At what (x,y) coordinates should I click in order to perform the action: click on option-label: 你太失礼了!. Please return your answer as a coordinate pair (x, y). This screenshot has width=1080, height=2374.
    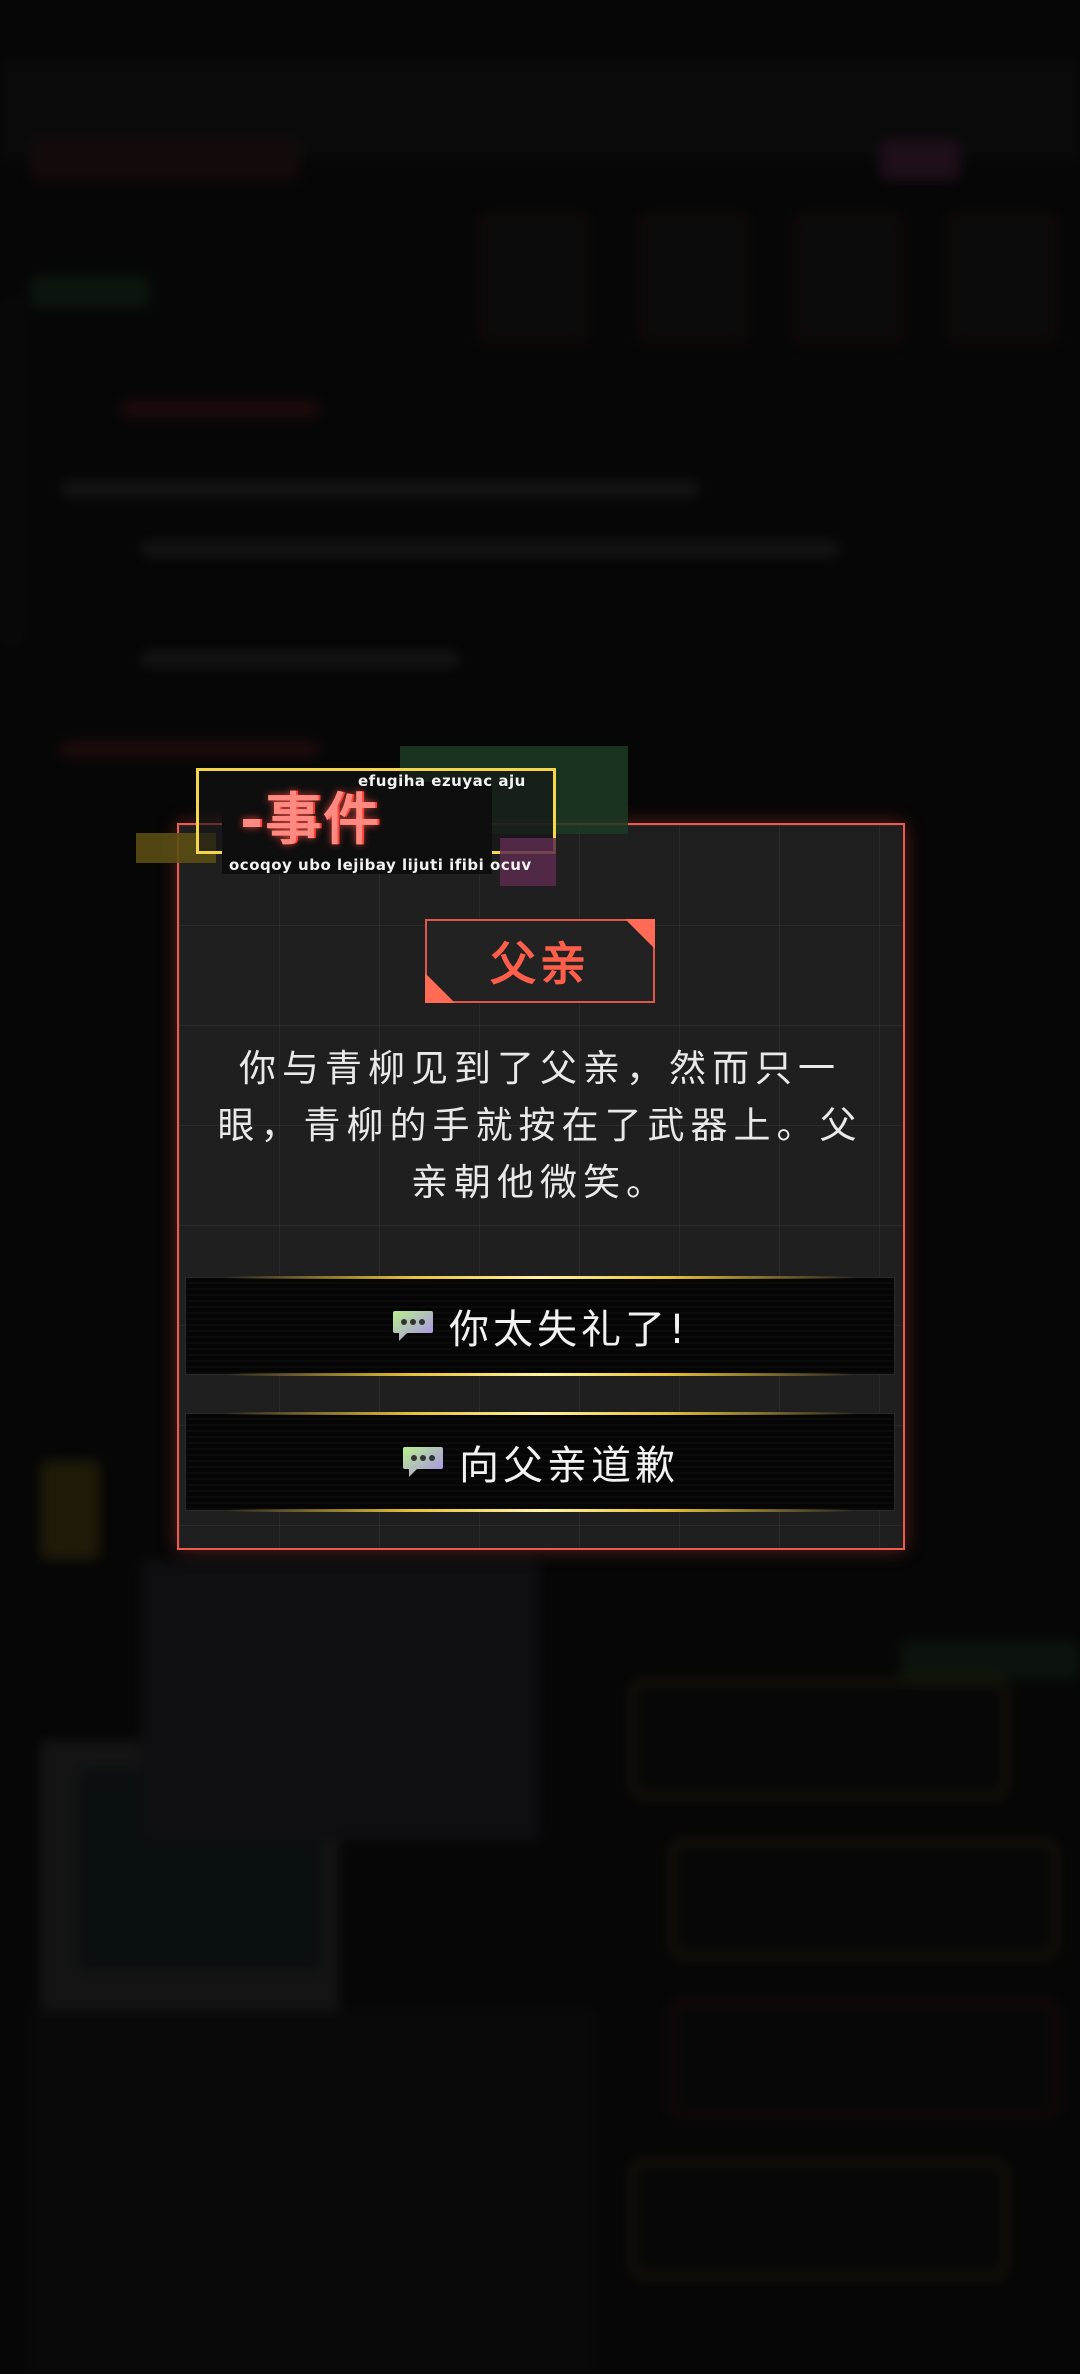
    Looking at the image, I should click on (569, 1330).